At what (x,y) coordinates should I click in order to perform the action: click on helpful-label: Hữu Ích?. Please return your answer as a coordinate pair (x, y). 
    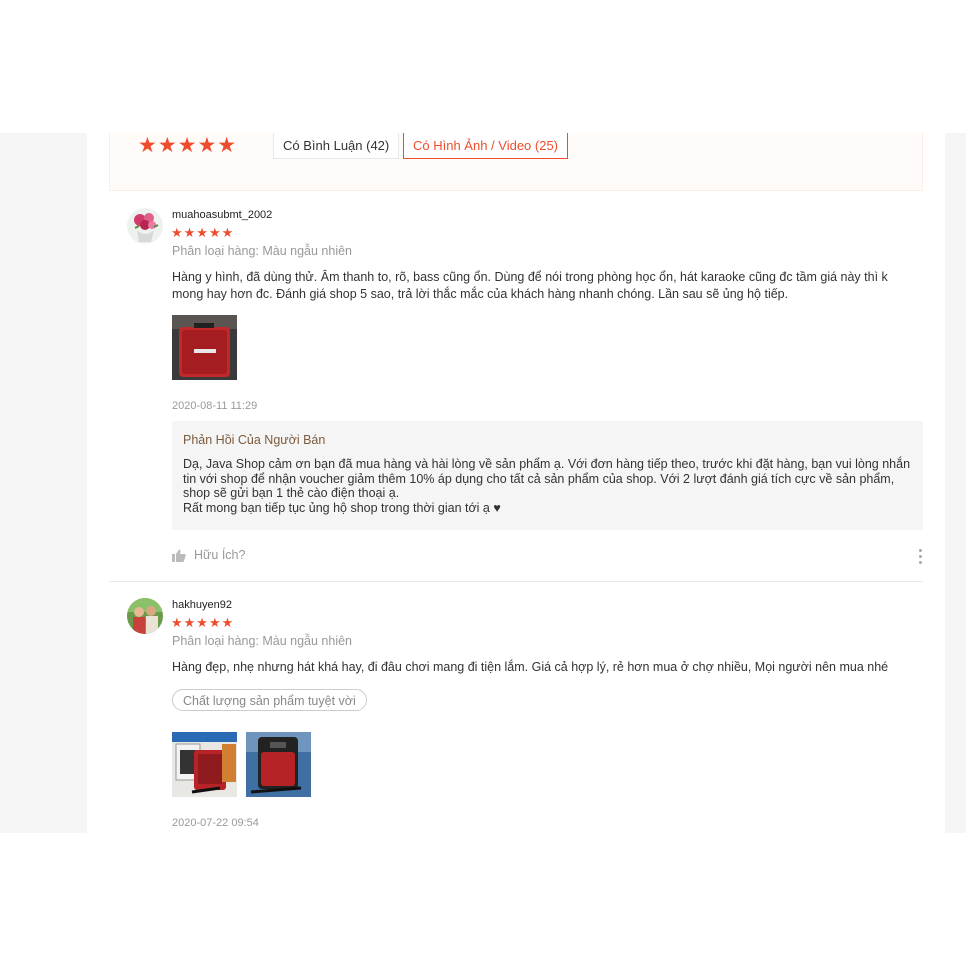
    Looking at the image, I should click on (220, 555).